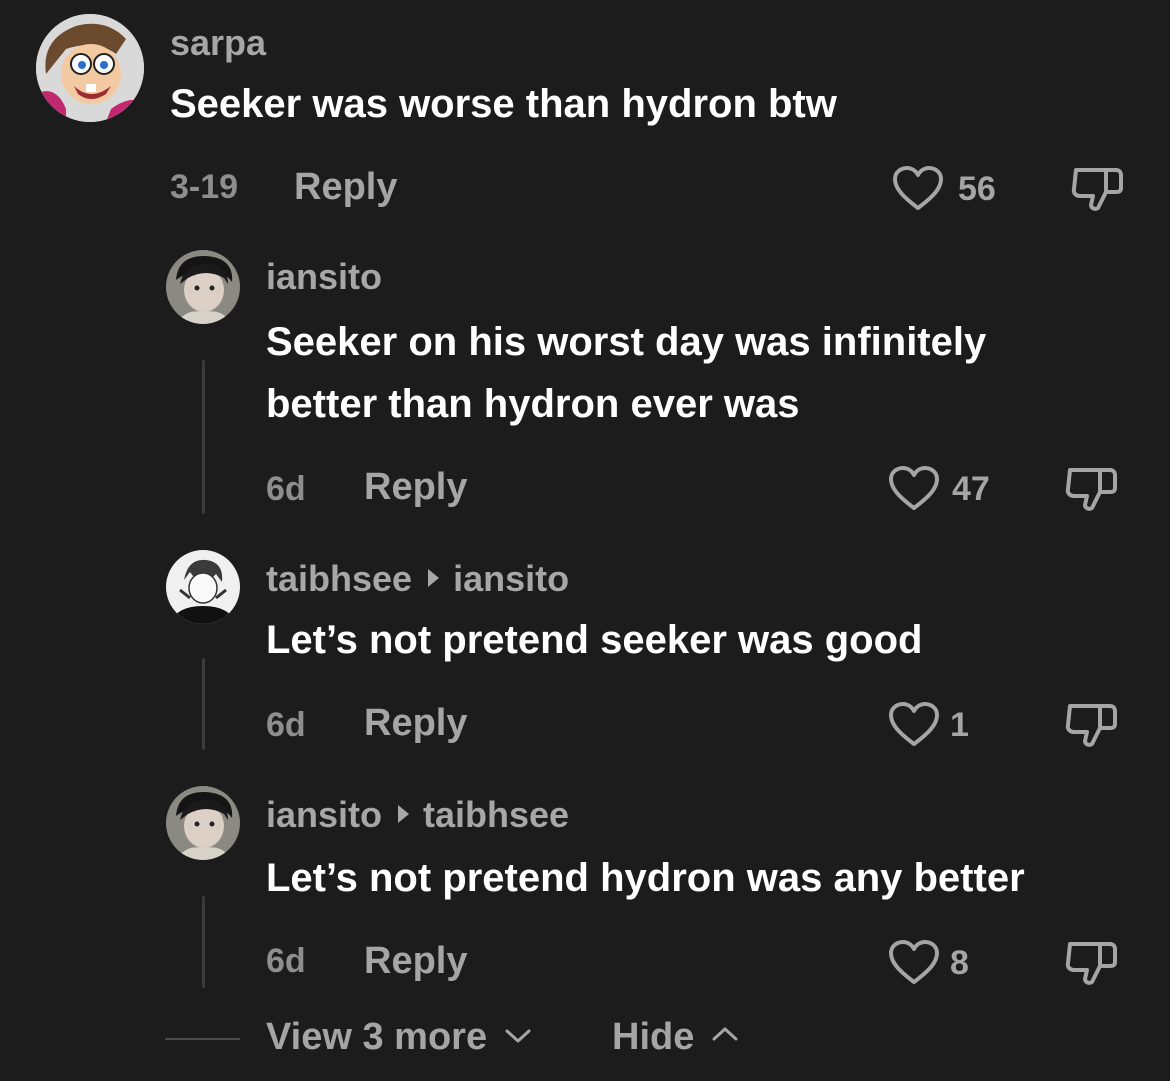  Describe the element at coordinates (626, 342) in the screenshot. I see `comment-text-line-1: Seeker on his worst day was infinitely` at that location.